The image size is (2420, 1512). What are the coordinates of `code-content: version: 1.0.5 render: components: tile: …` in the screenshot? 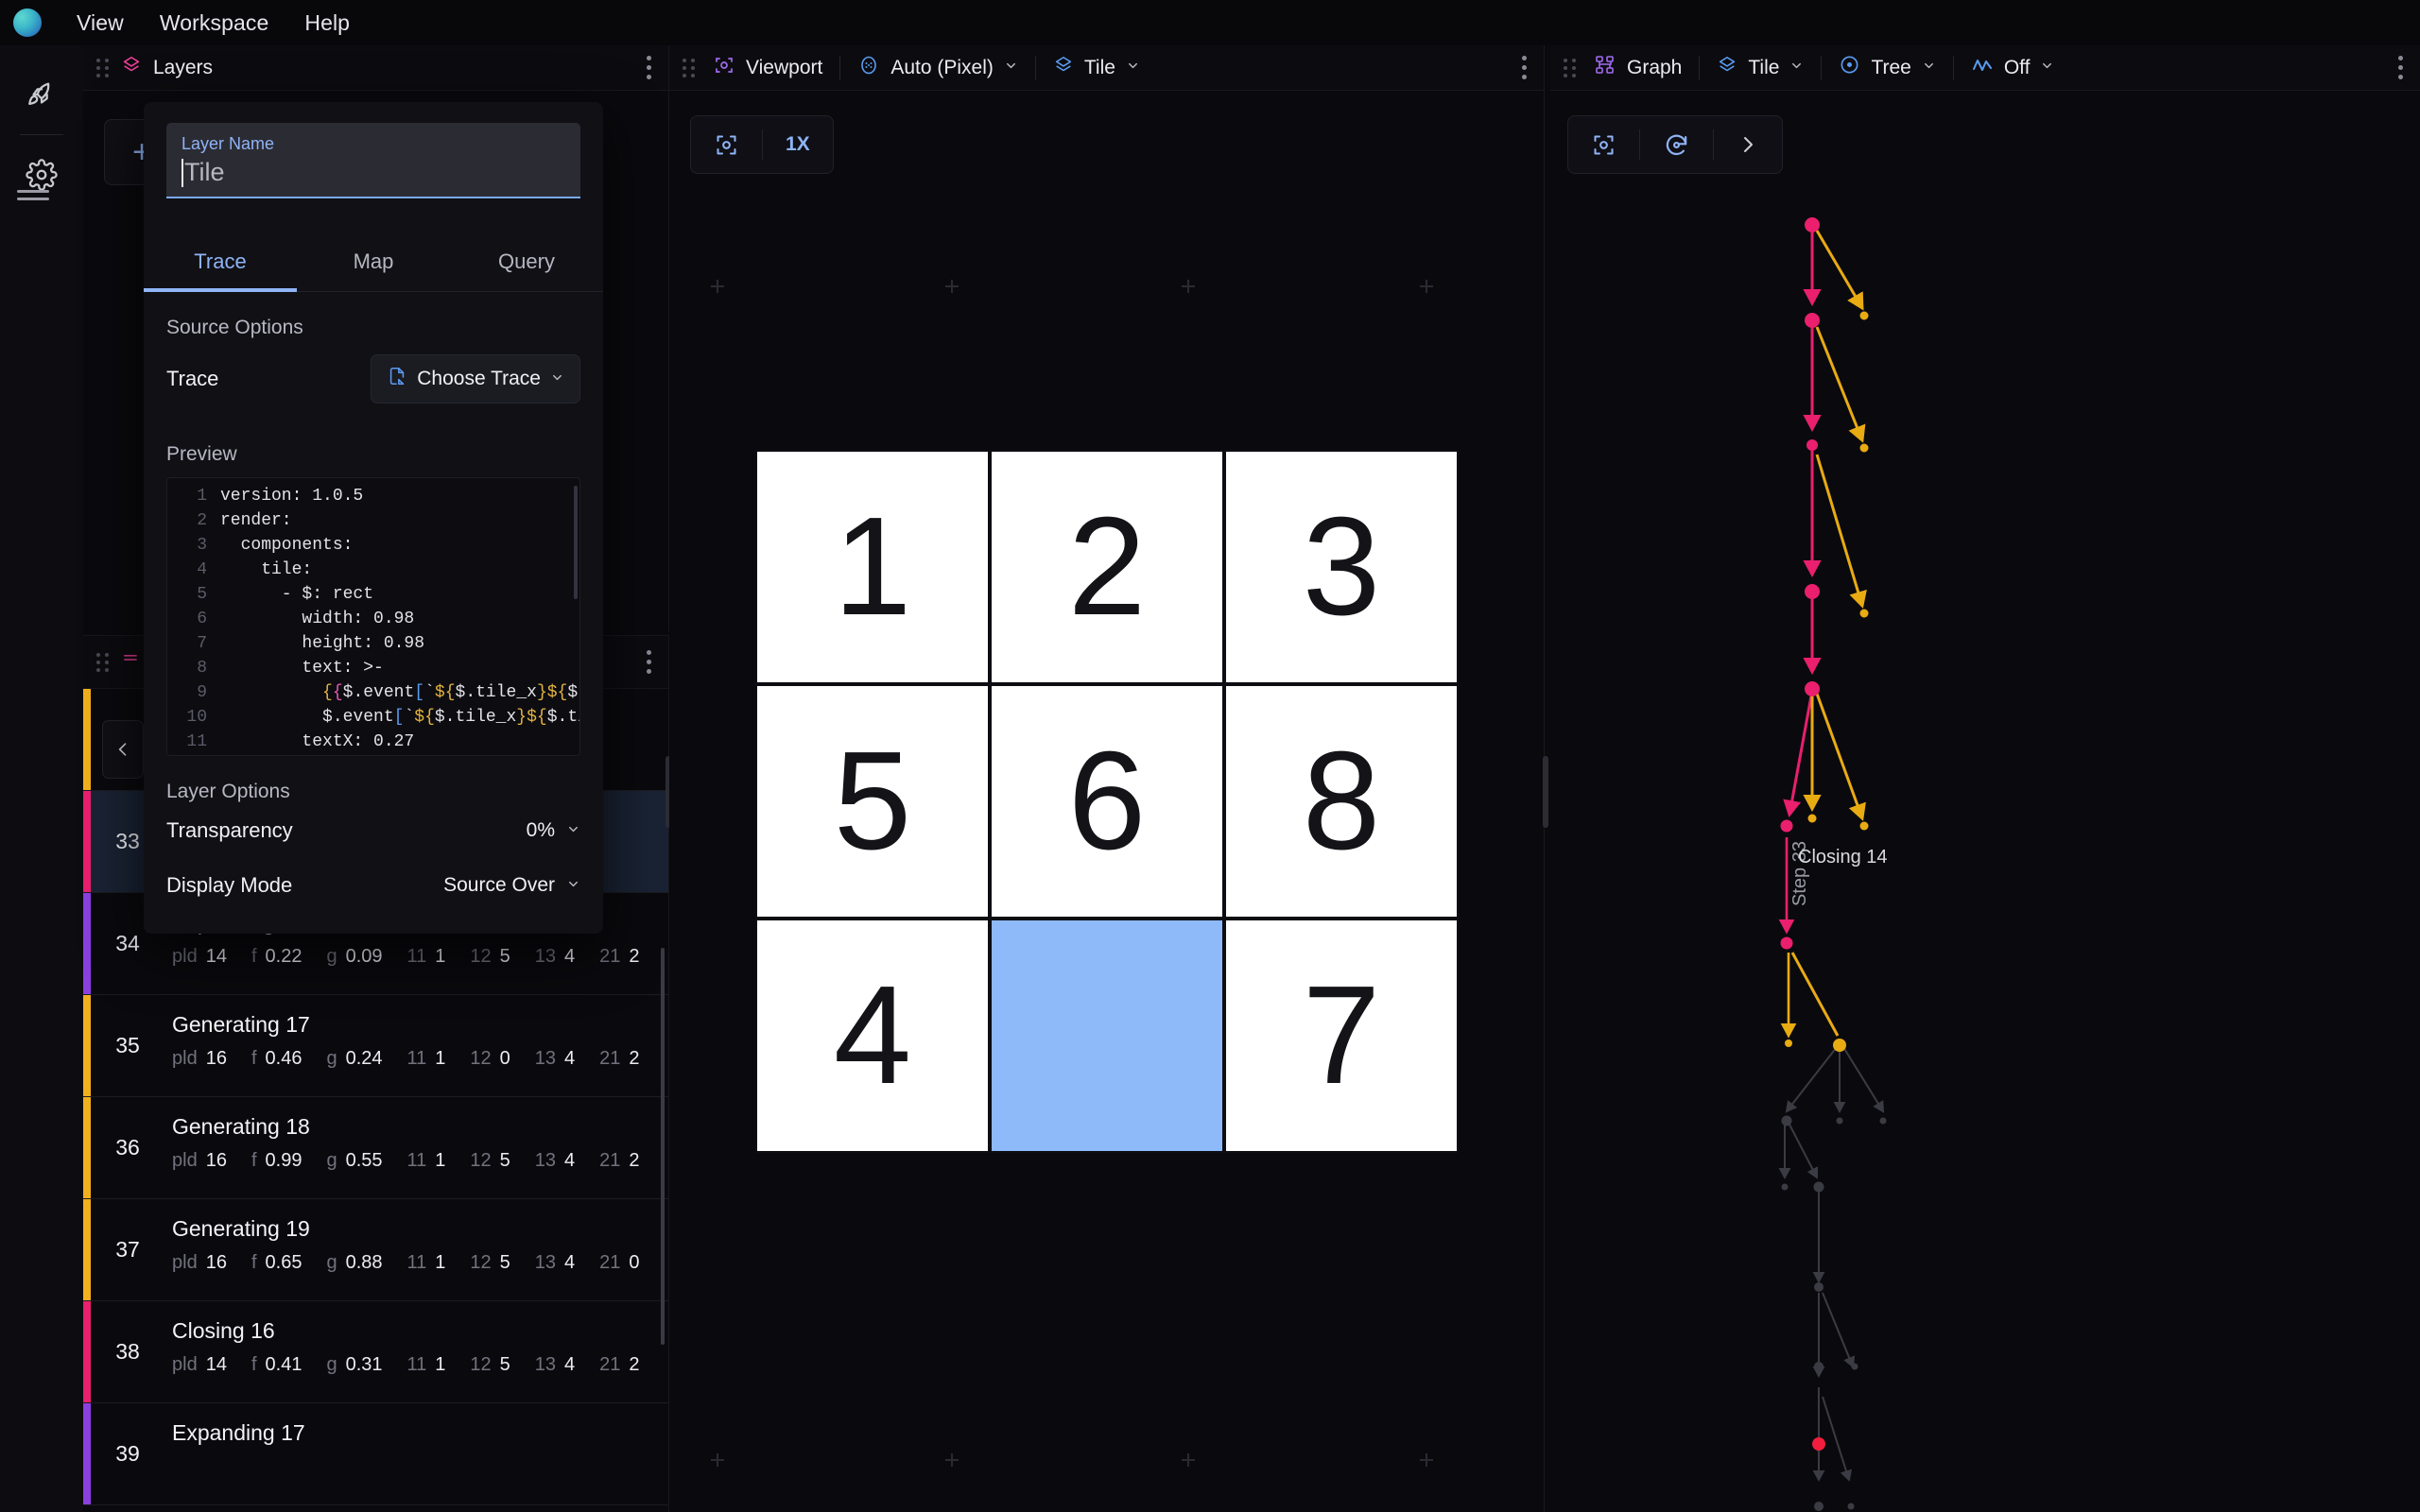 It's located at (399, 619).